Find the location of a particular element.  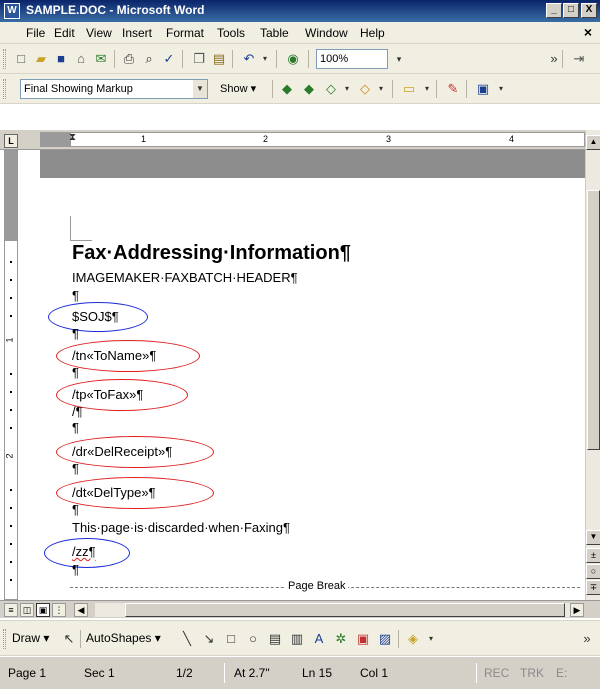

scroll-up-icon: ▲ is located at coordinates (593, 142).